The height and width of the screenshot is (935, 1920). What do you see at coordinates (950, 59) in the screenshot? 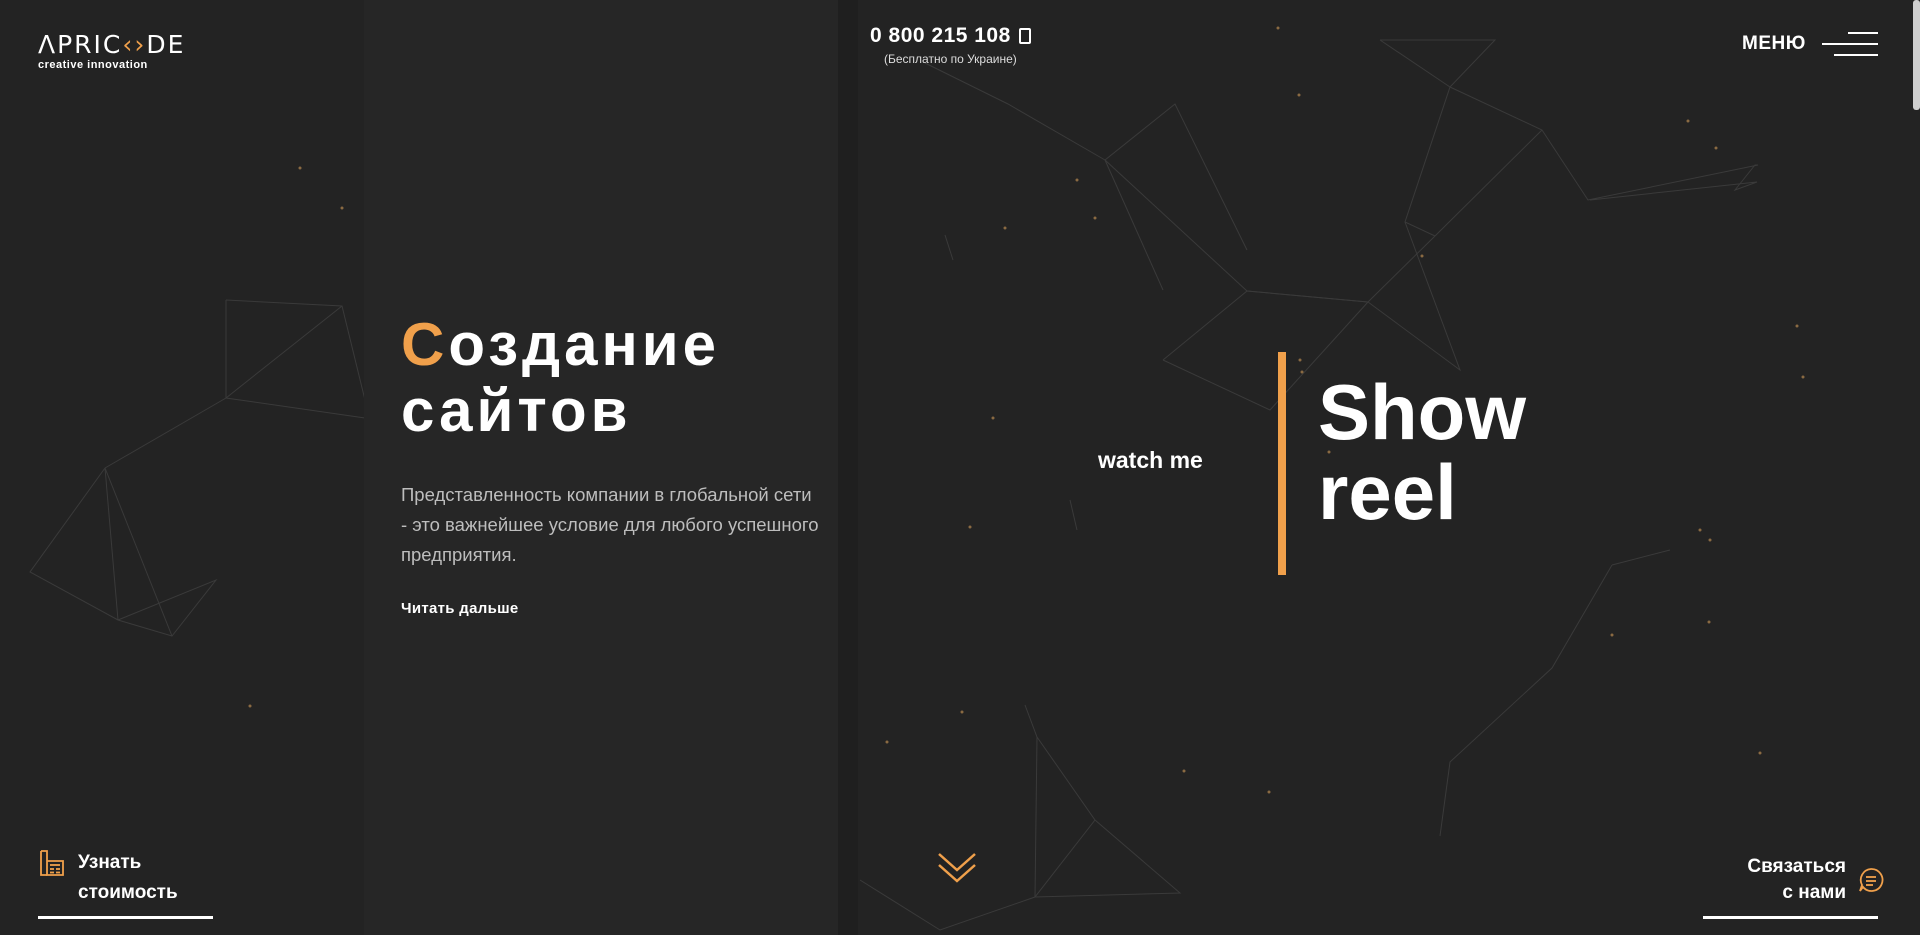
I see `phone-note: (Бесплатно по Украине)` at bounding box center [950, 59].